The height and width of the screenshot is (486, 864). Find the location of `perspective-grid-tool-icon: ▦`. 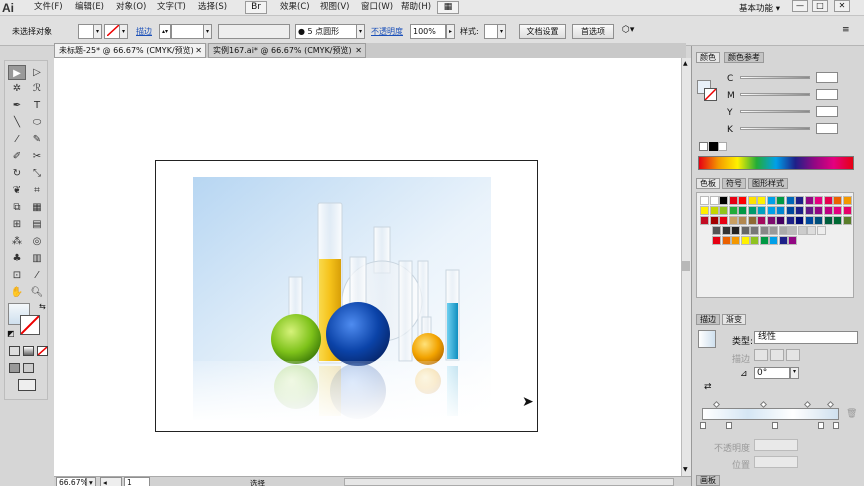

perspective-grid-tool-icon: ▦ is located at coordinates (37, 207).